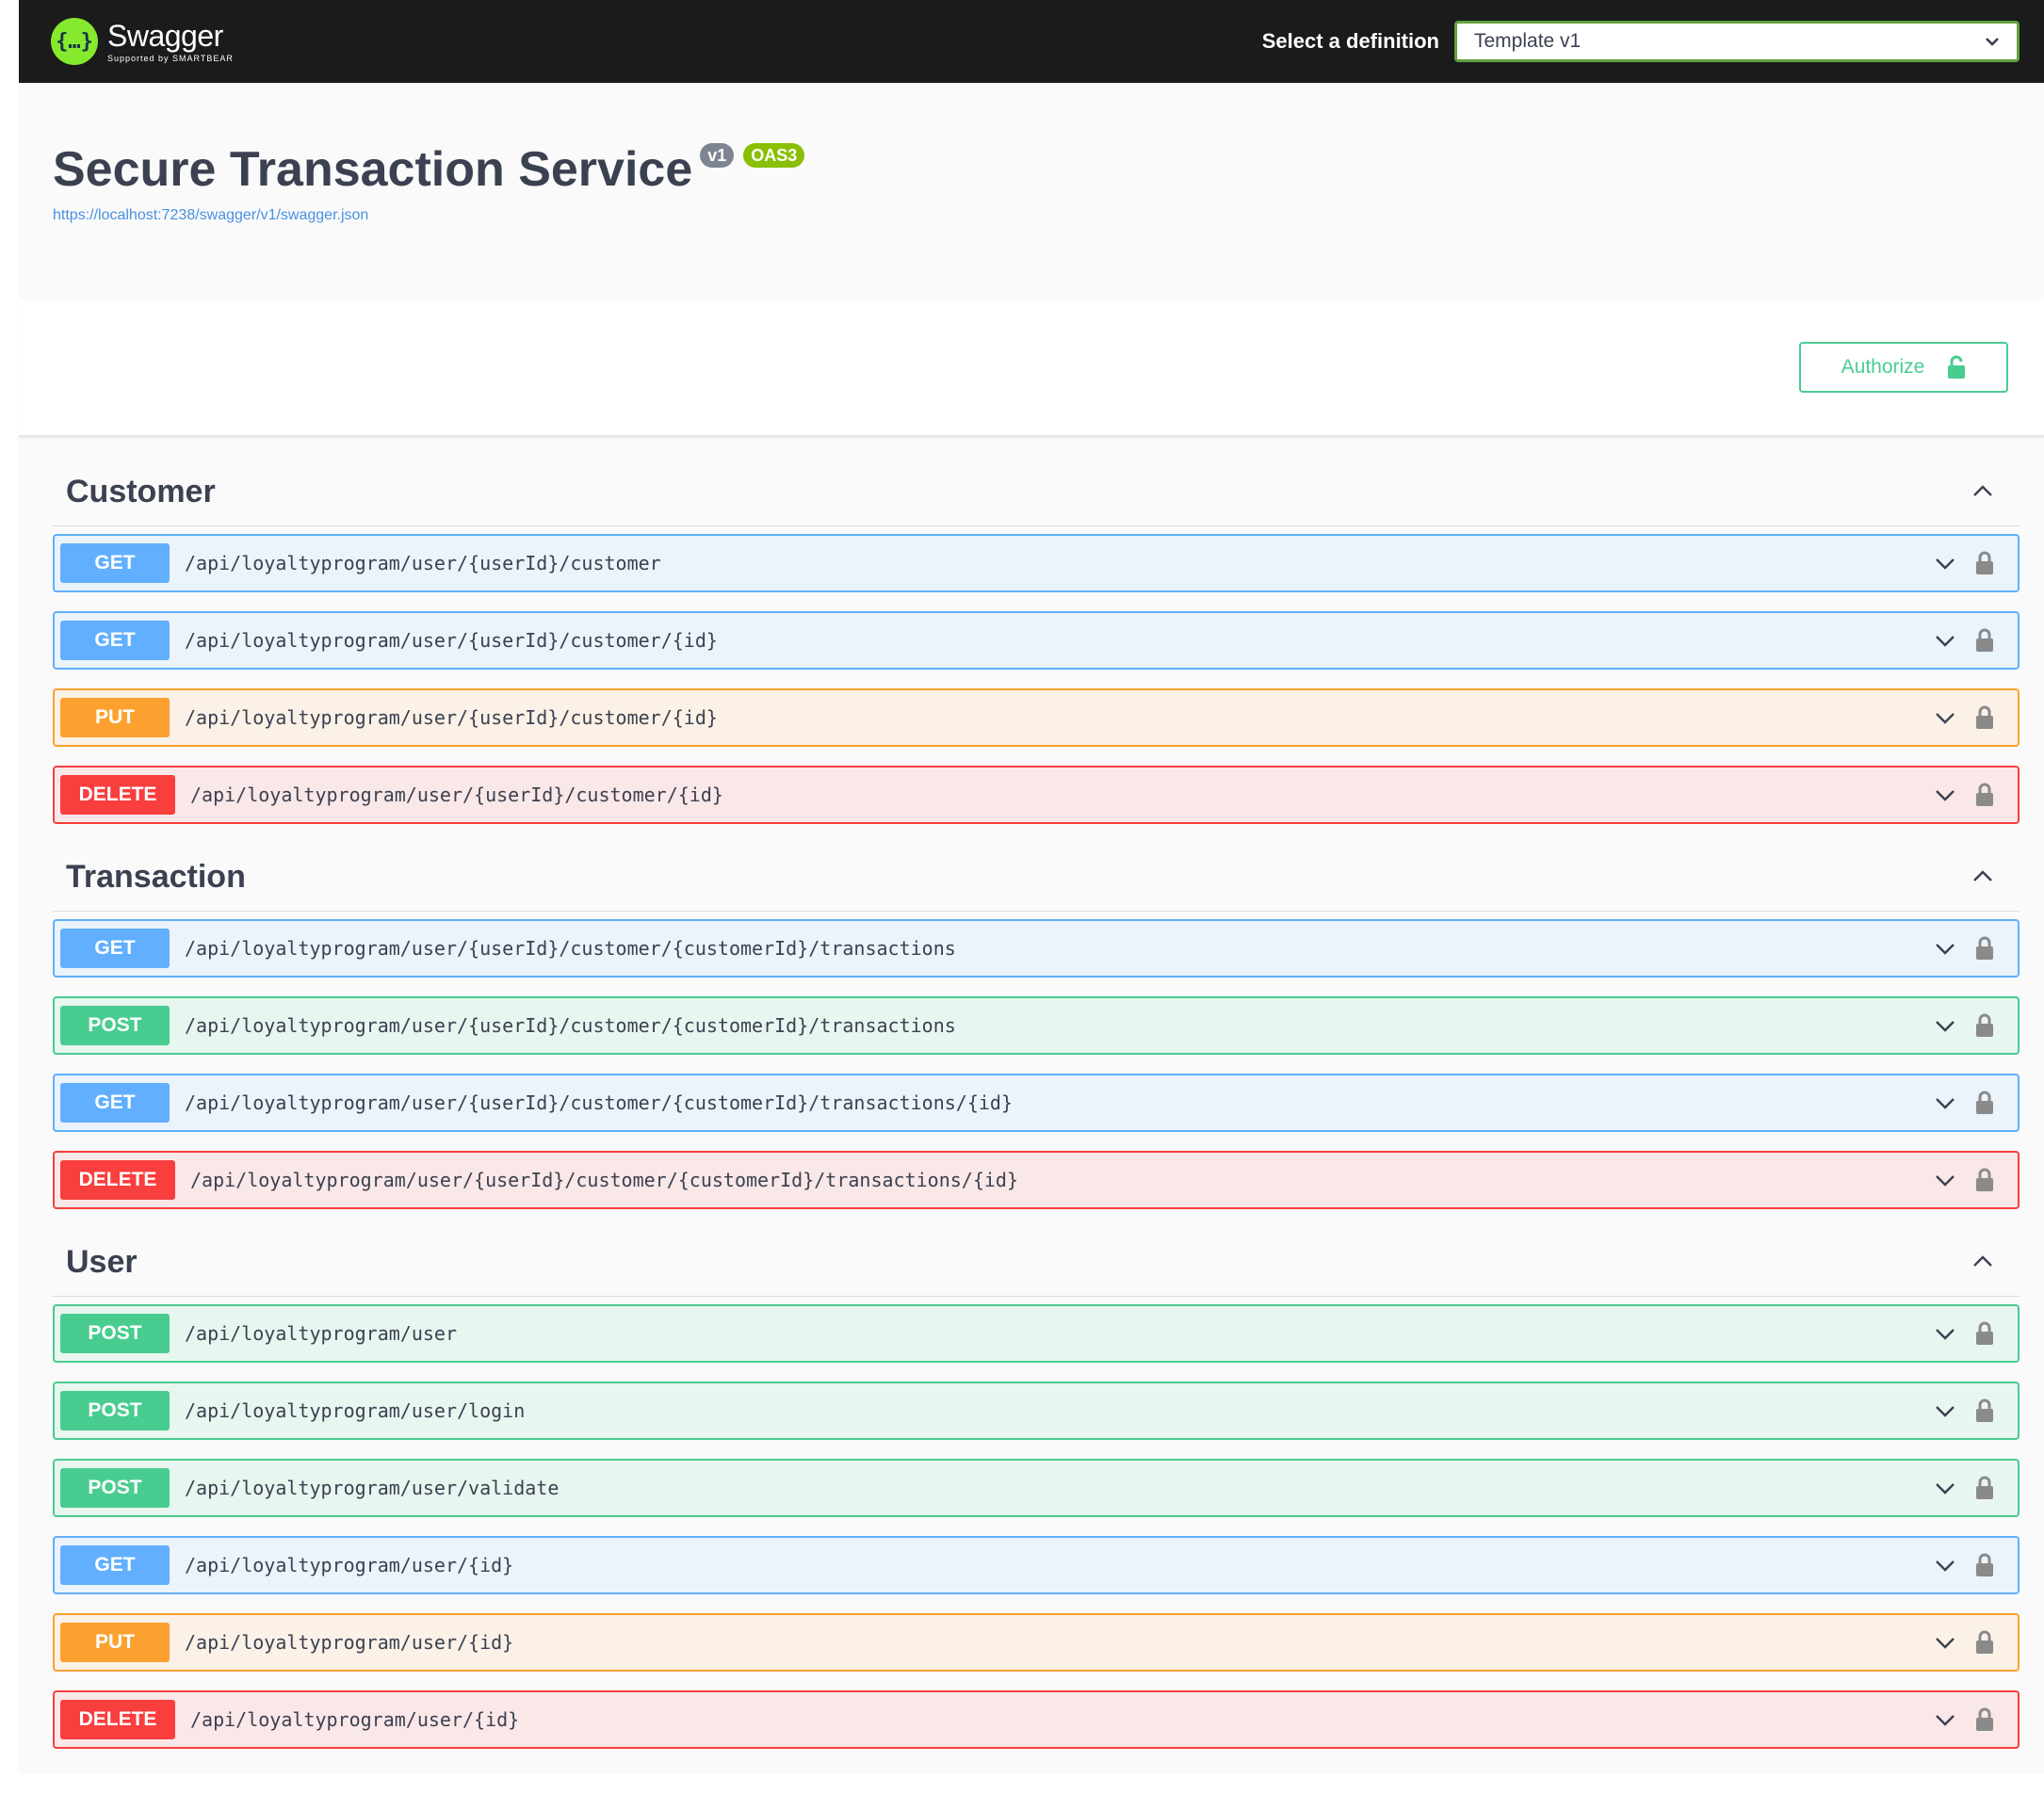 The width and height of the screenshot is (2044, 1794). What do you see at coordinates (1903, 367) in the screenshot?
I see `authorize-button: Authorize` at bounding box center [1903, 367].